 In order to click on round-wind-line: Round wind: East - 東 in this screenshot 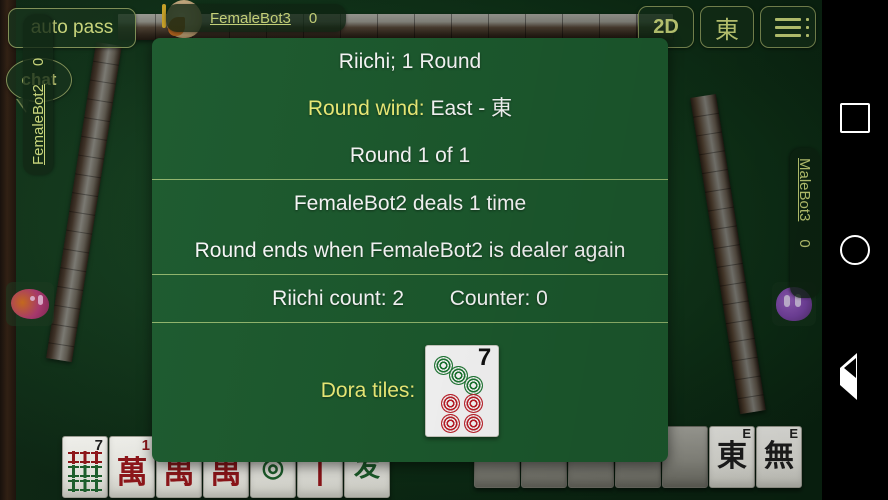, I will do `click(410, 108)`.